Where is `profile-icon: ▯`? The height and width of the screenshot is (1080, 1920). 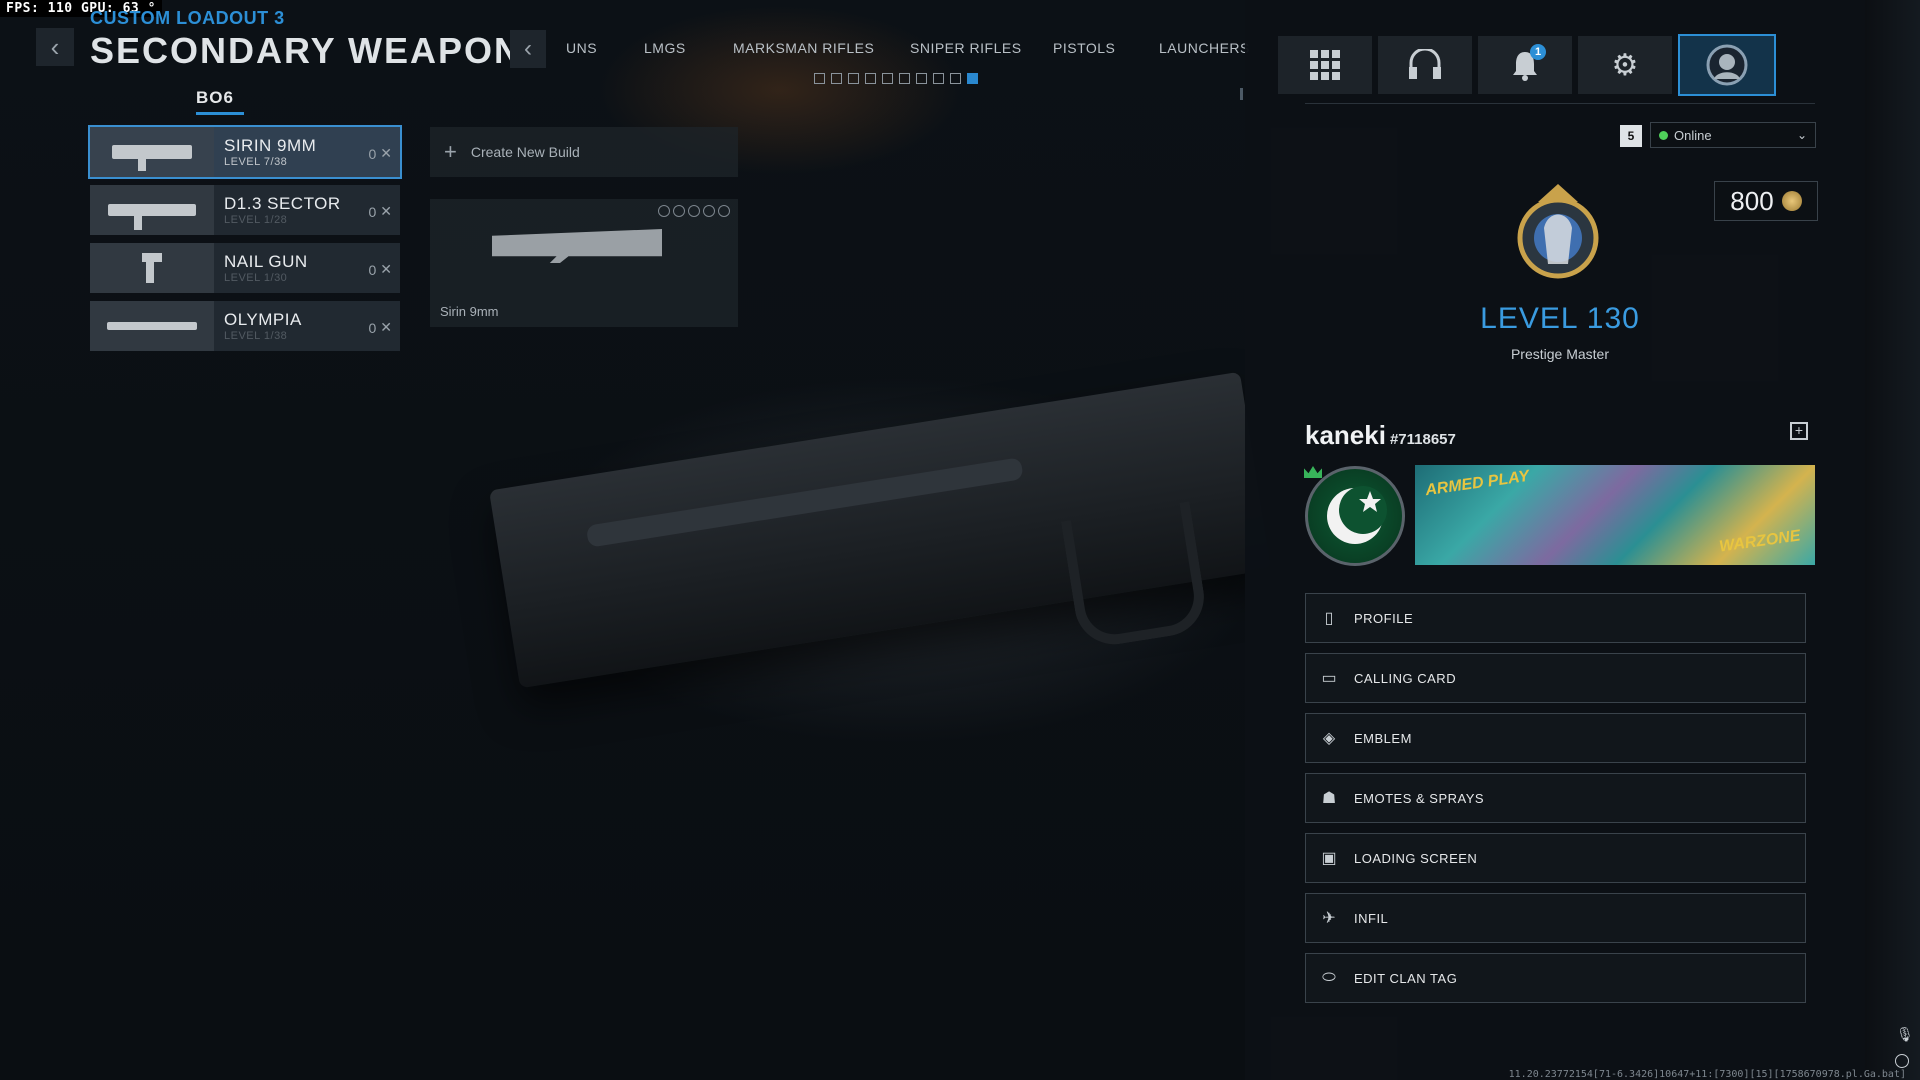
profile-icon: ▯ is located at coordinates (1329, 618).